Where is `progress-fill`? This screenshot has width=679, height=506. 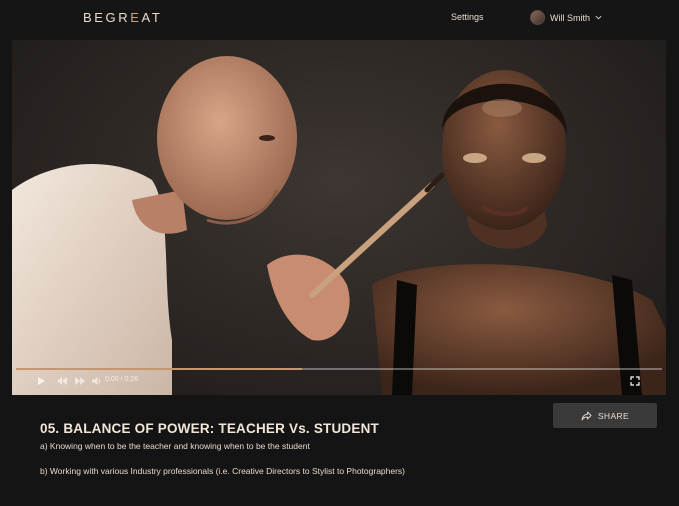
progress-fill is located at coordinates (159, 369).